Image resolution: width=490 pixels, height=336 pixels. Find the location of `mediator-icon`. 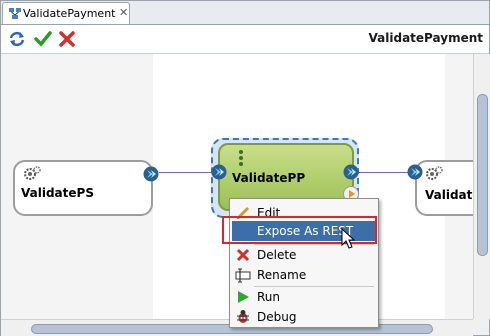

mediator-icon is located at coordinates (241, 158).